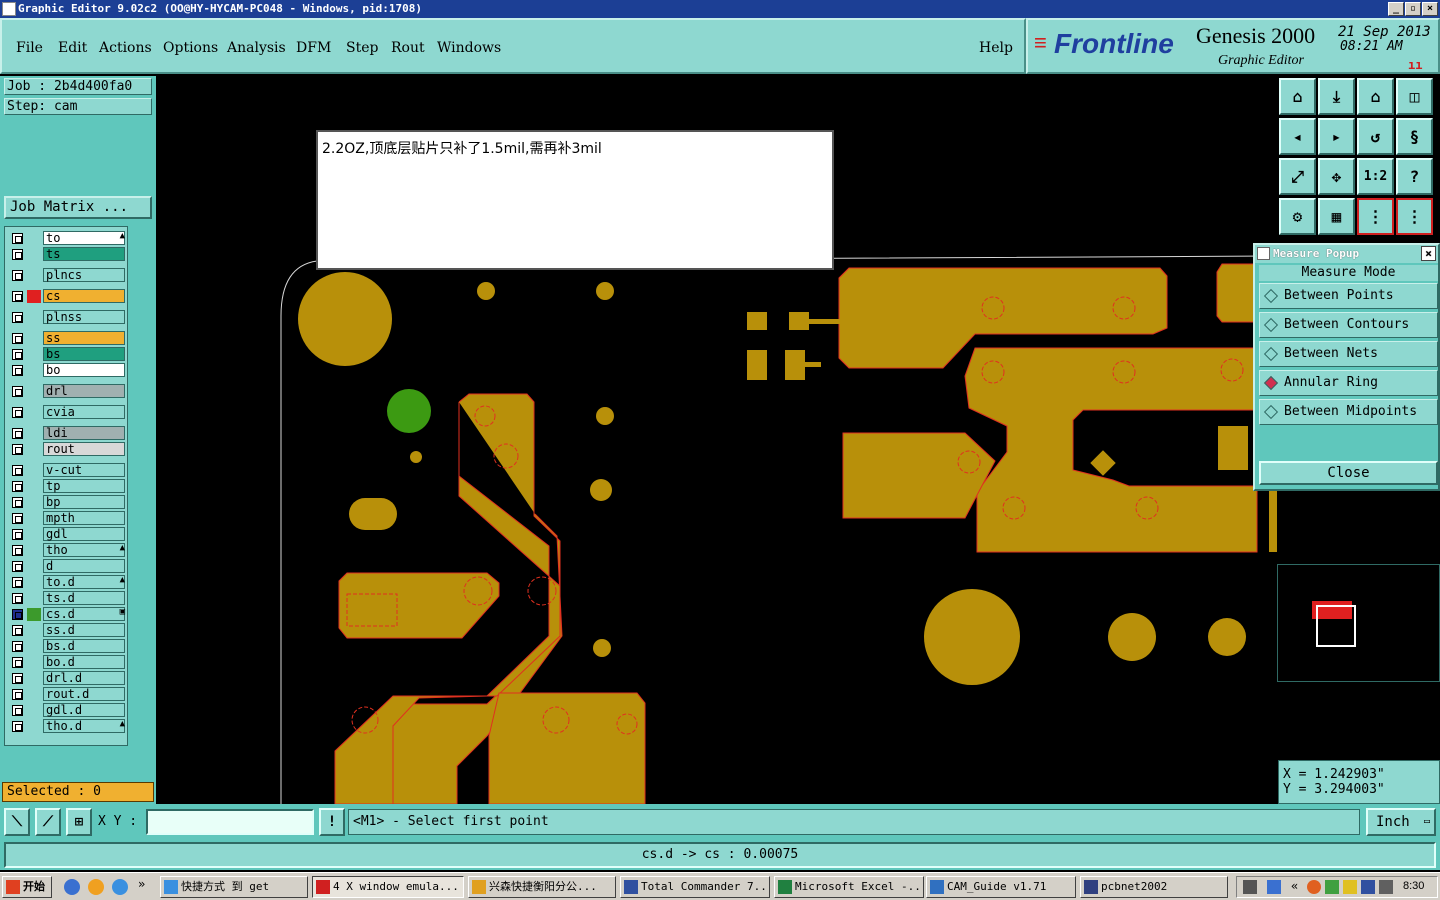  I want to click on menu-edit: Edit, so click(72, 48).